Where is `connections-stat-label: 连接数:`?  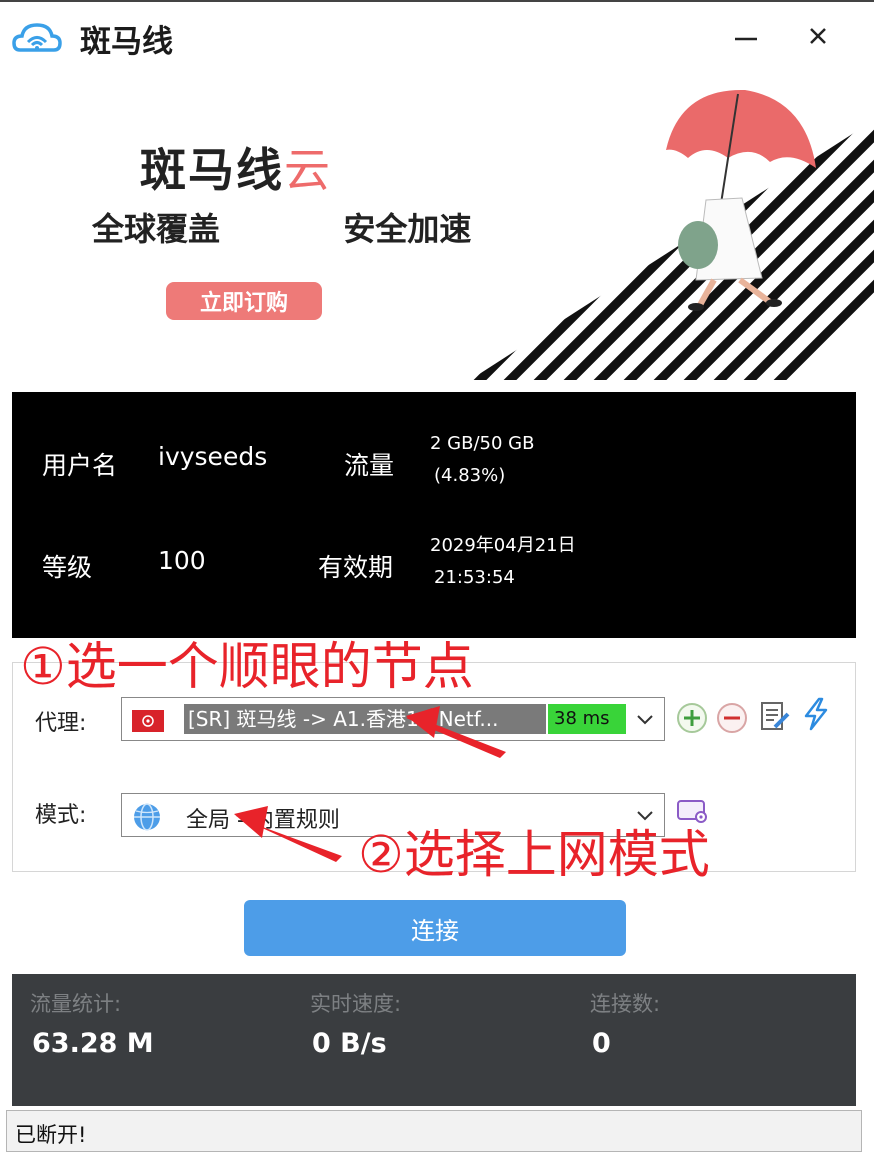 connections-stat-label: 连接数: is located at coordinates (625, 1004).